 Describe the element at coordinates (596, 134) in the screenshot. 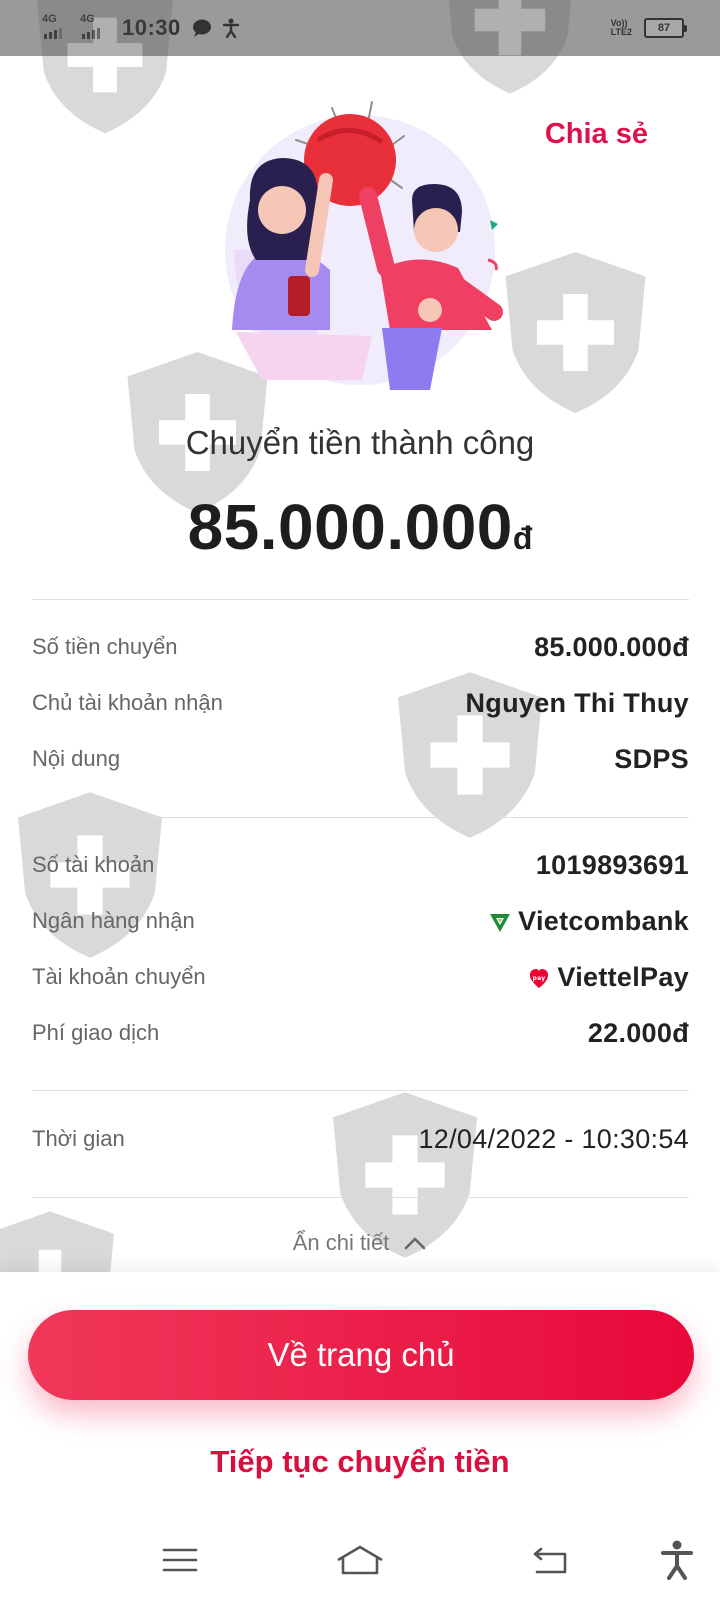

I see `share-link: Chia sẻ` at that location.